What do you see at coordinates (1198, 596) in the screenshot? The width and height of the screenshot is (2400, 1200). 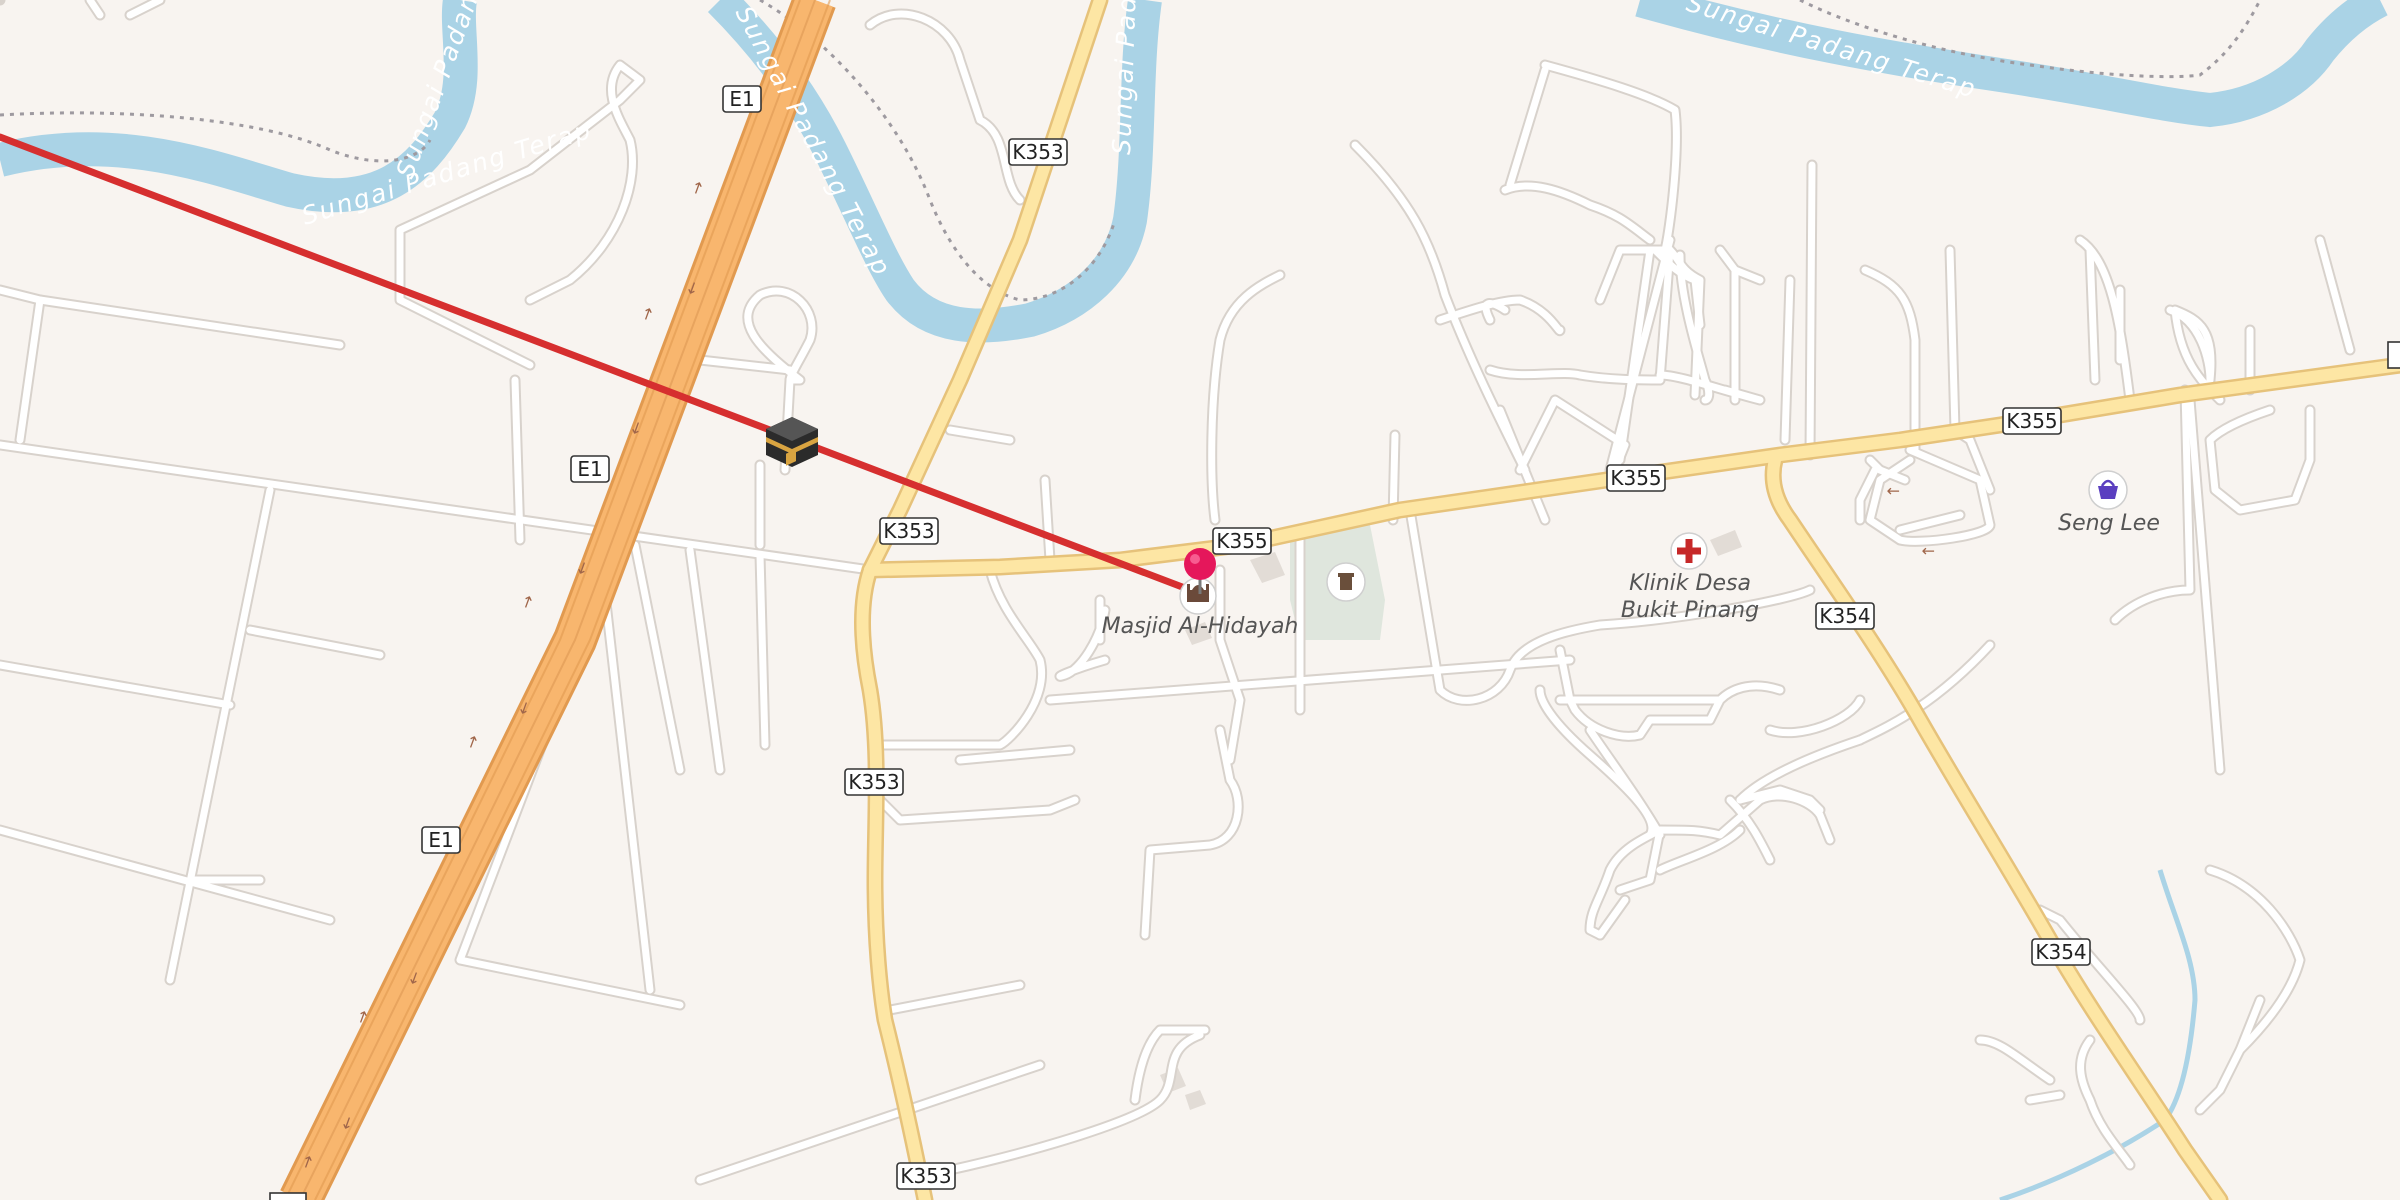 I see `mosque-icon` at bounding box center [1198, 596].